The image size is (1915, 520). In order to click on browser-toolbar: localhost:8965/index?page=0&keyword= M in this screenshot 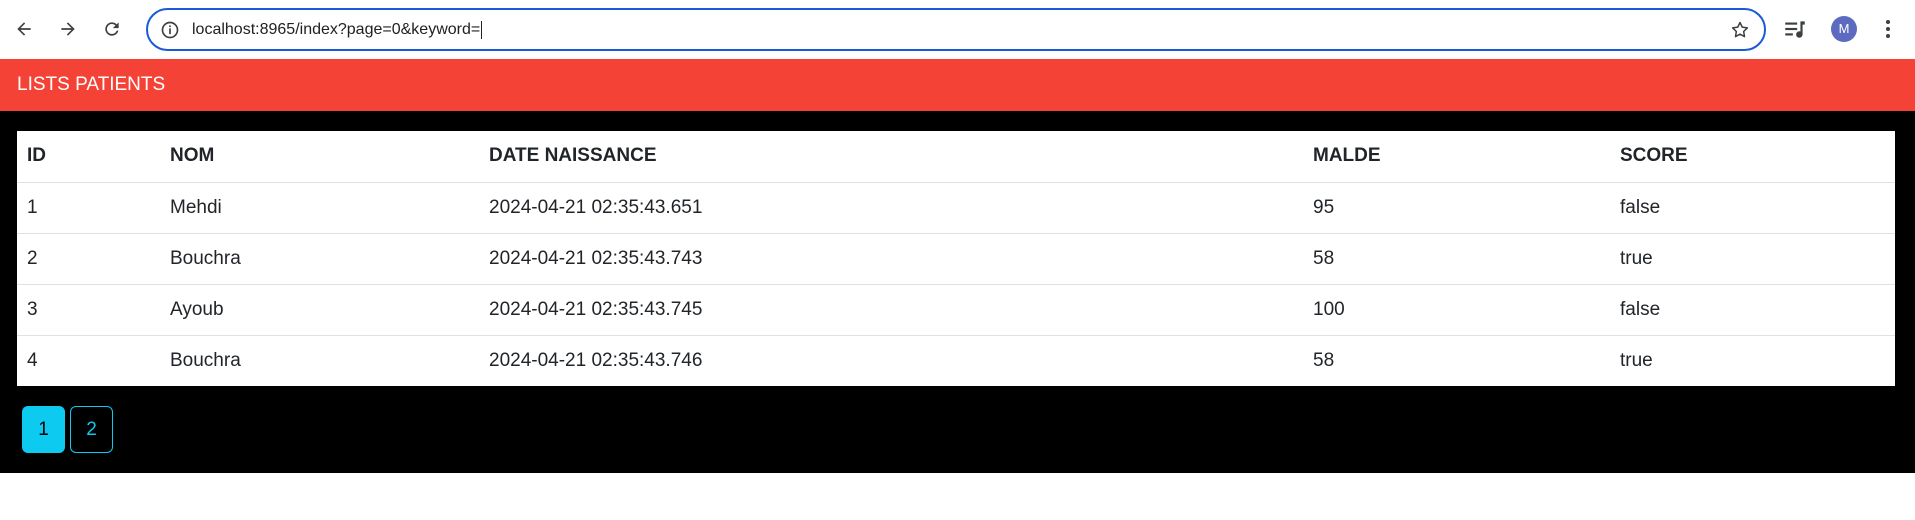, I will do `click(957, 29)`.